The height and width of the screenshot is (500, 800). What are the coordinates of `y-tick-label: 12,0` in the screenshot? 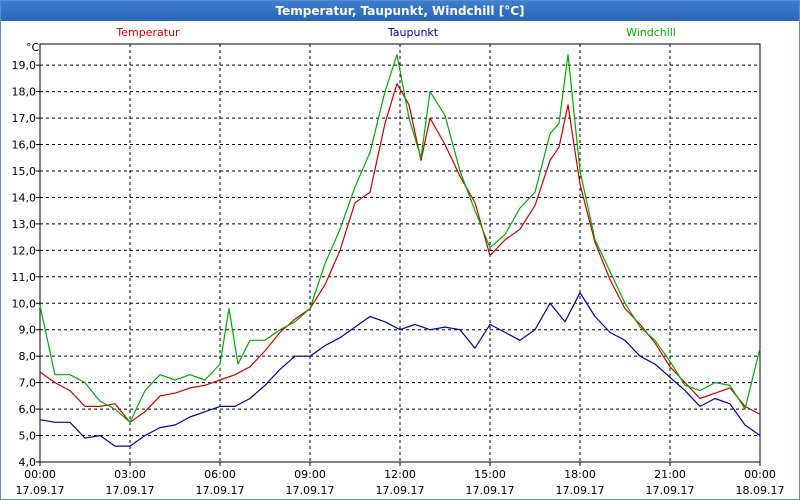 It's located at (24, 250).